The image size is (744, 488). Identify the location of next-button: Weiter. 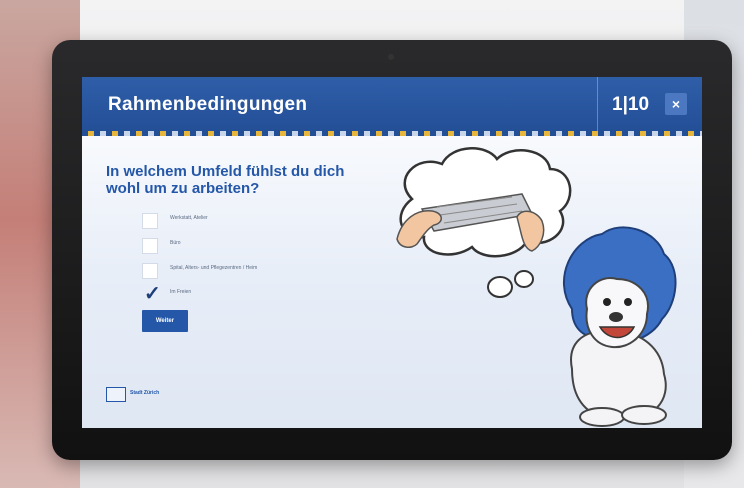
(165, 321).